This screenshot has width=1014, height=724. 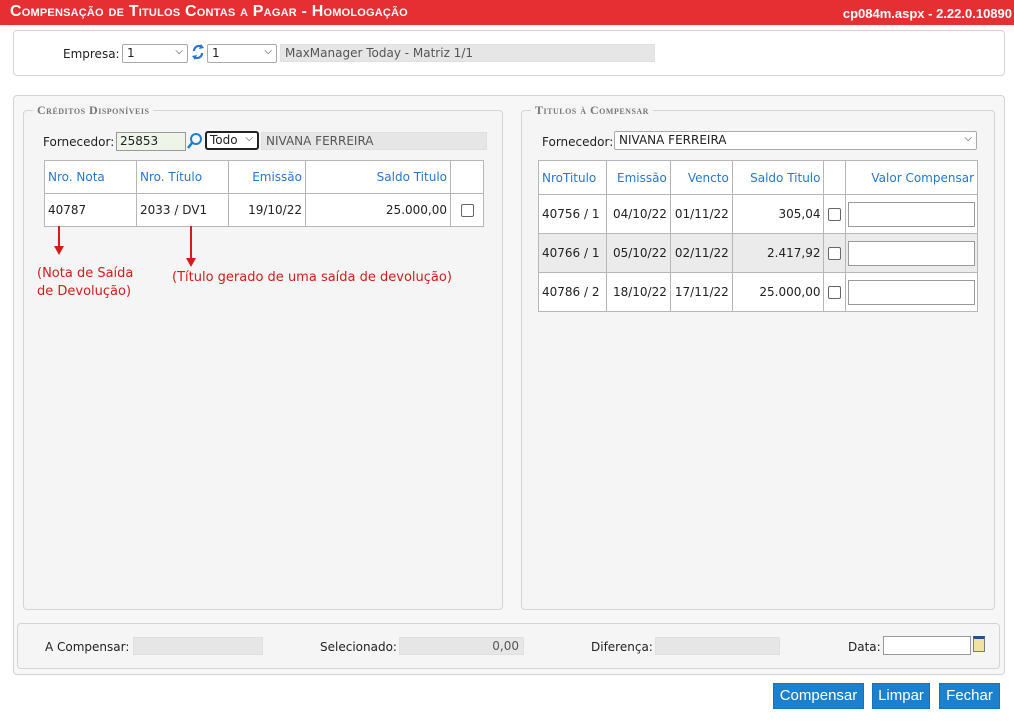 What do you see at coordinates (572, 214) in the screenshot?
I see `cell-nro: 40756 / 1` at bounding box center [572, 214].